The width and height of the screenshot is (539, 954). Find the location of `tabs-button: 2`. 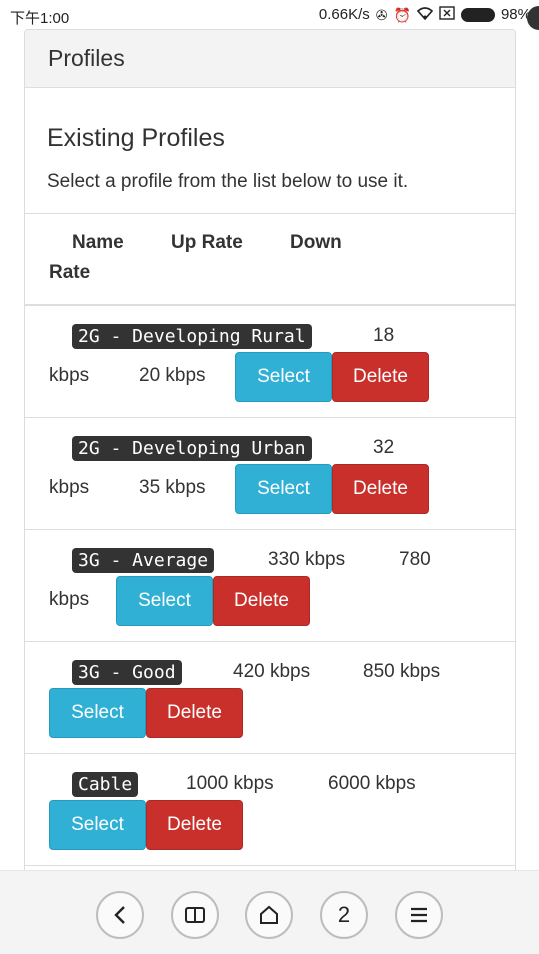

tabs-button: 2 is located at coordinates (344, 915).